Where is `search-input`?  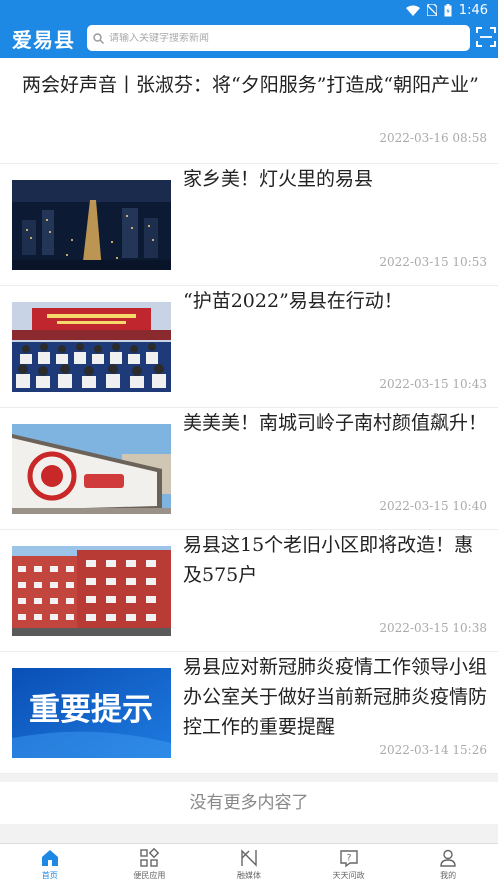 search-input is located at coordinates (274, 38).